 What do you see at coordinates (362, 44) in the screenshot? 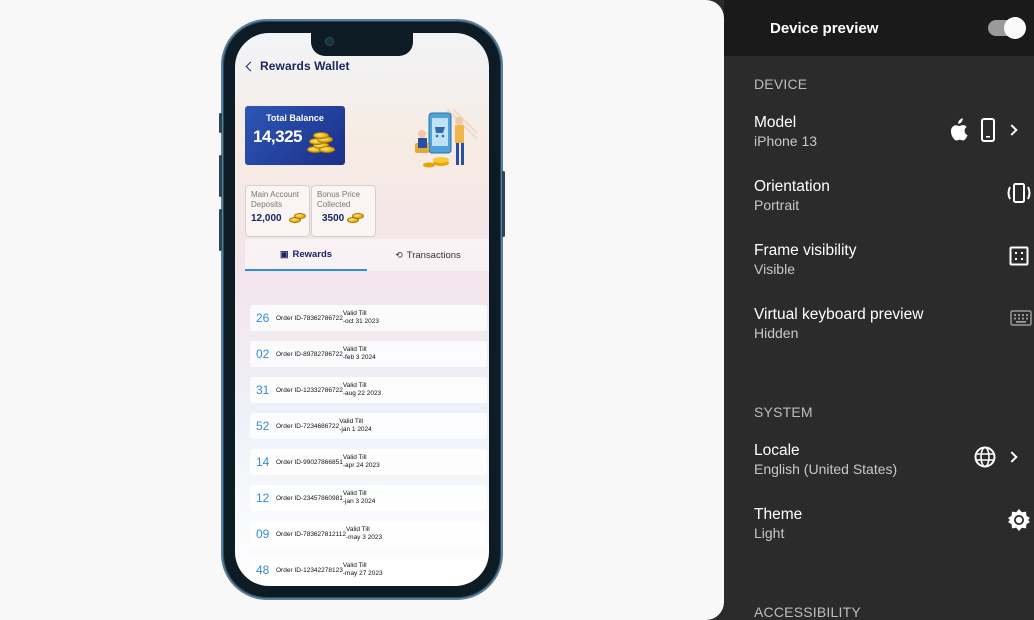
I see `phone-notch` at bounding box center [362, 44].